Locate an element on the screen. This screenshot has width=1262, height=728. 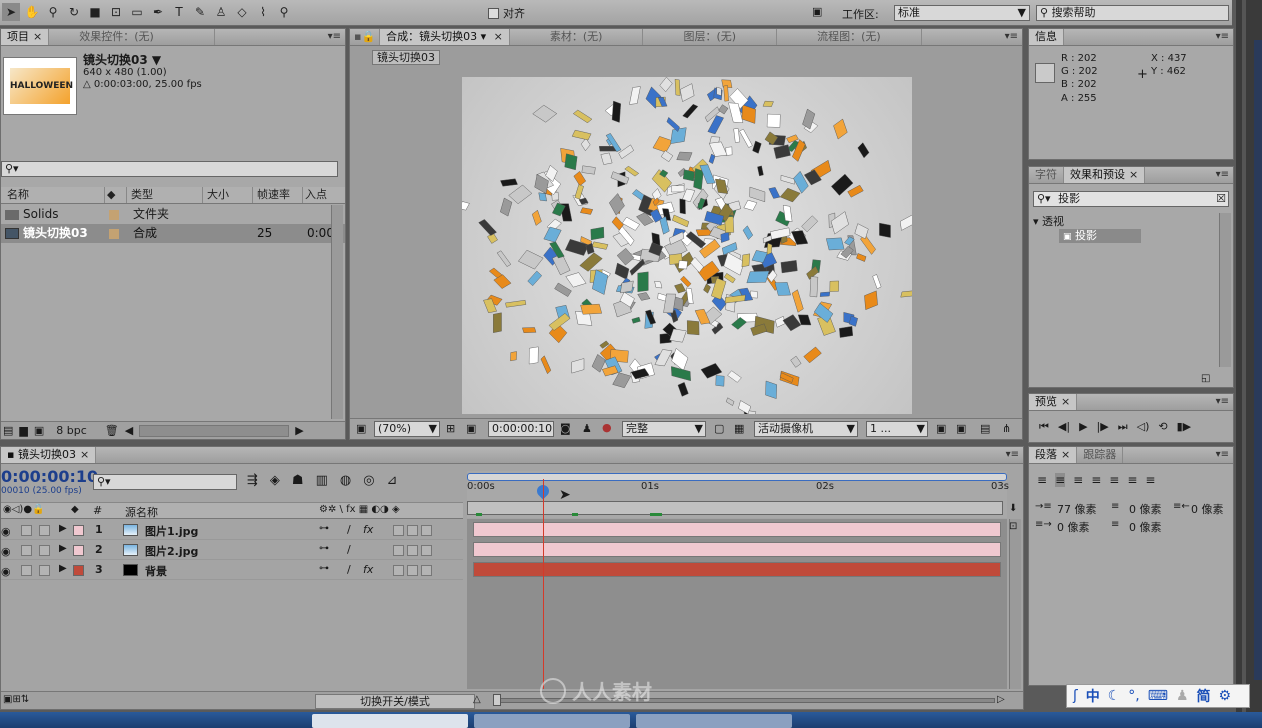
snapshot-icon: ◙ is located at coordinates (565, 428).